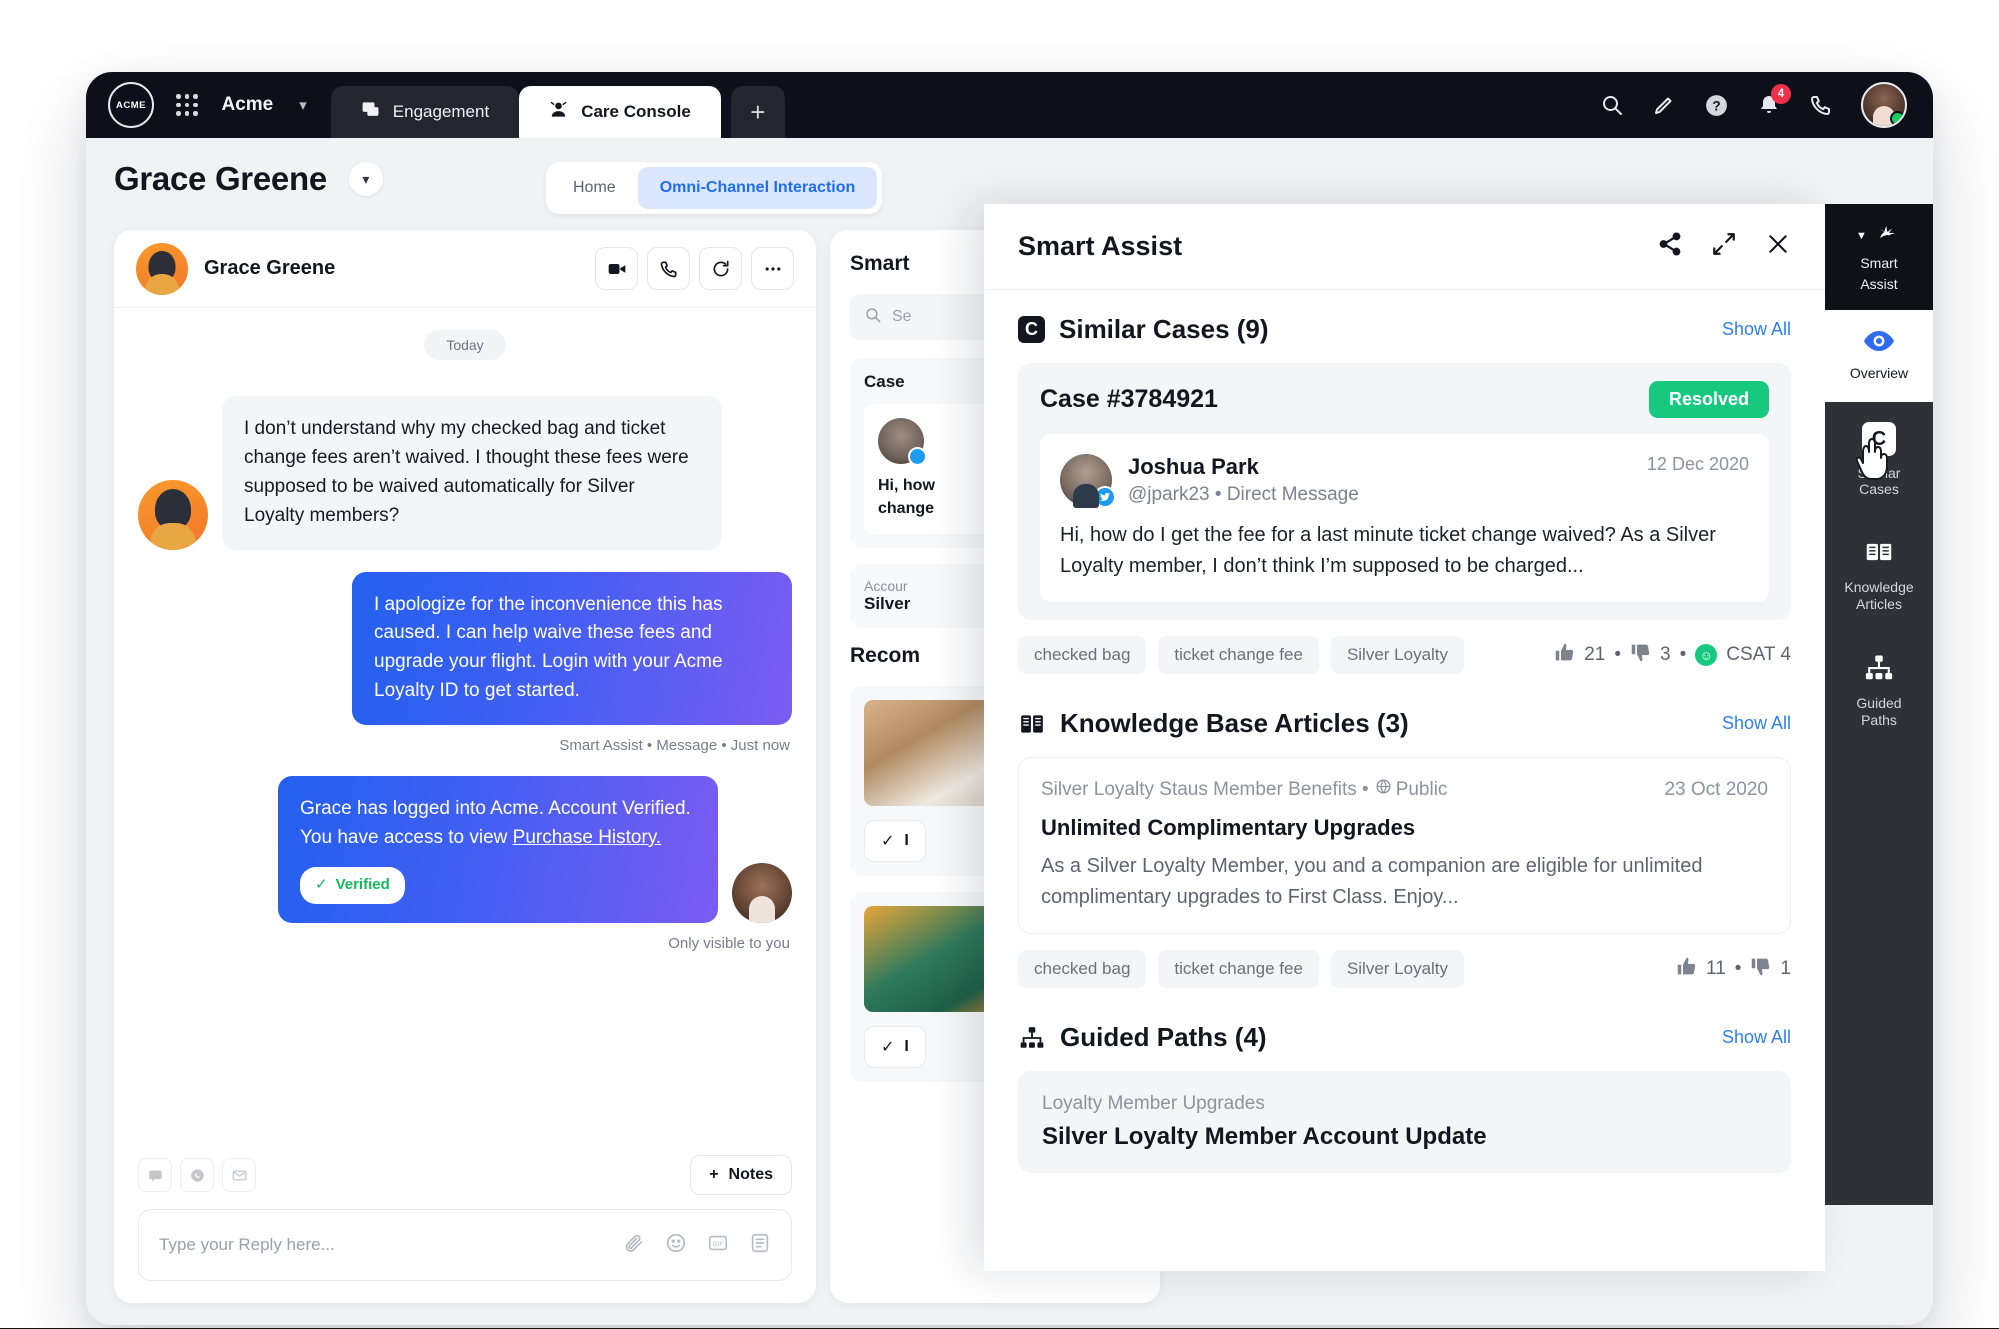 The height and width of the screenshot is (1329, 1999). What do you see at coordinates (1716, 105) in the screenshot?
I see `help-icon: ?` at bounding box center [1716, 105].